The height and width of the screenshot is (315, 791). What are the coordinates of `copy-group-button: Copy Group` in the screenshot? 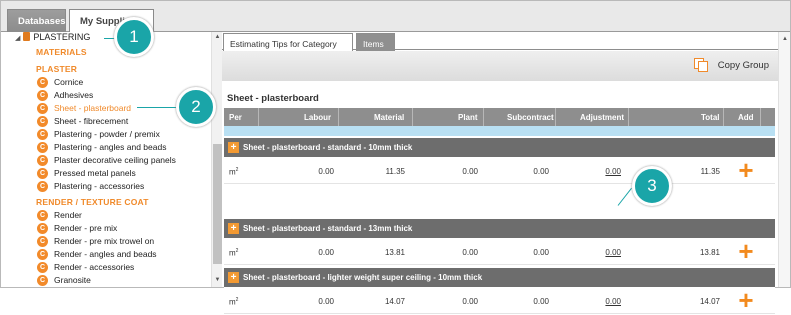 It's located at (731, 65).